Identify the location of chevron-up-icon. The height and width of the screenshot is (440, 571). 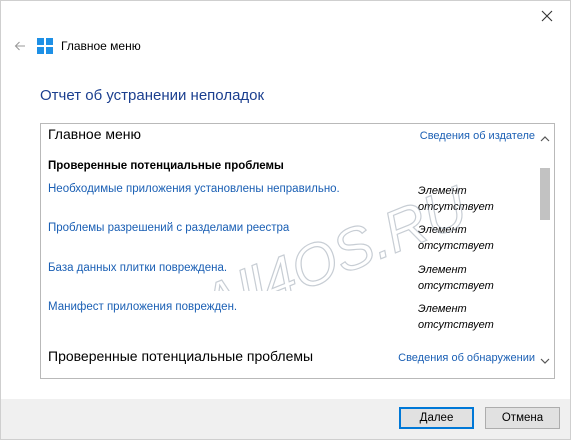
(545, 139).